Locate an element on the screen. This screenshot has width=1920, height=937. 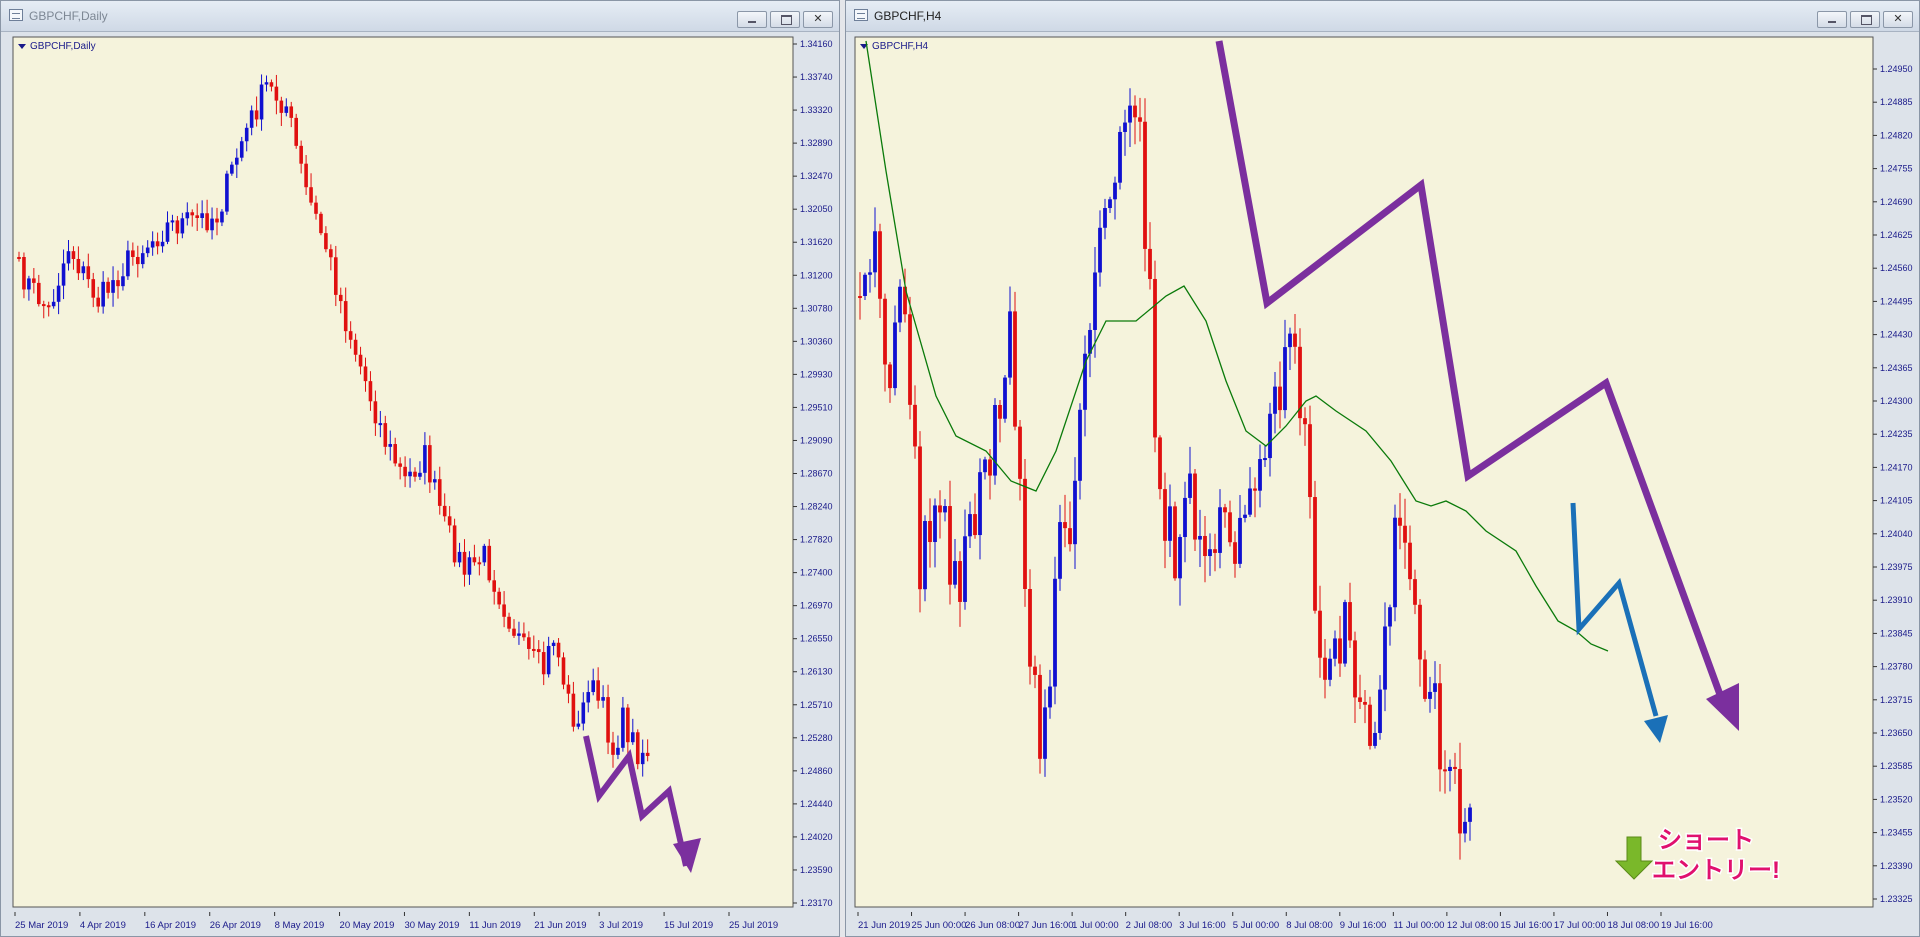
close-icon: ✕ is located at coordinates (1898, 19).